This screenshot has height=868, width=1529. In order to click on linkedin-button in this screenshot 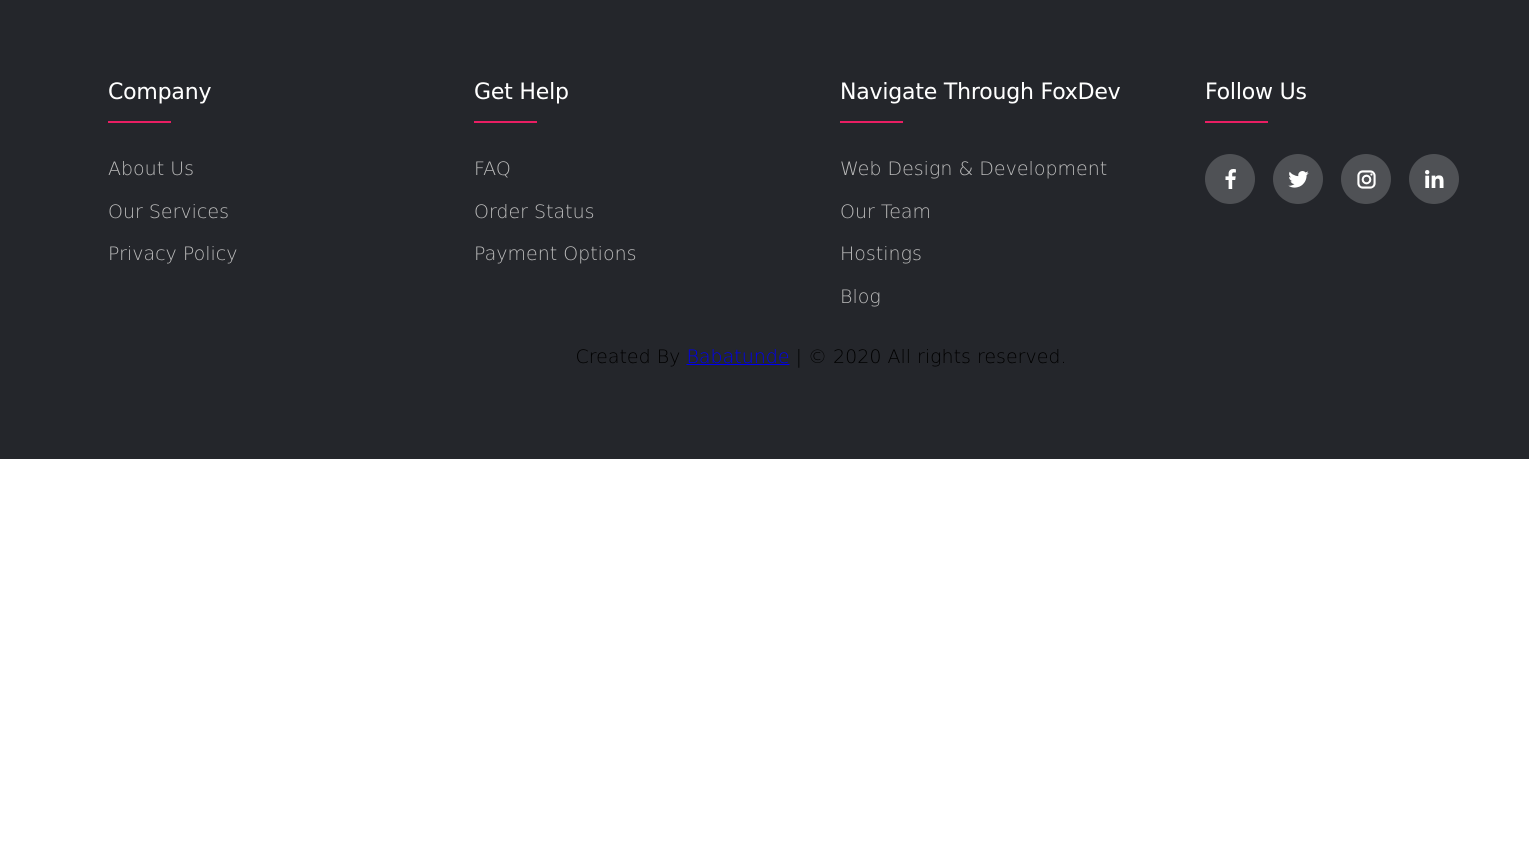, I will do `click(1434, 179)`.